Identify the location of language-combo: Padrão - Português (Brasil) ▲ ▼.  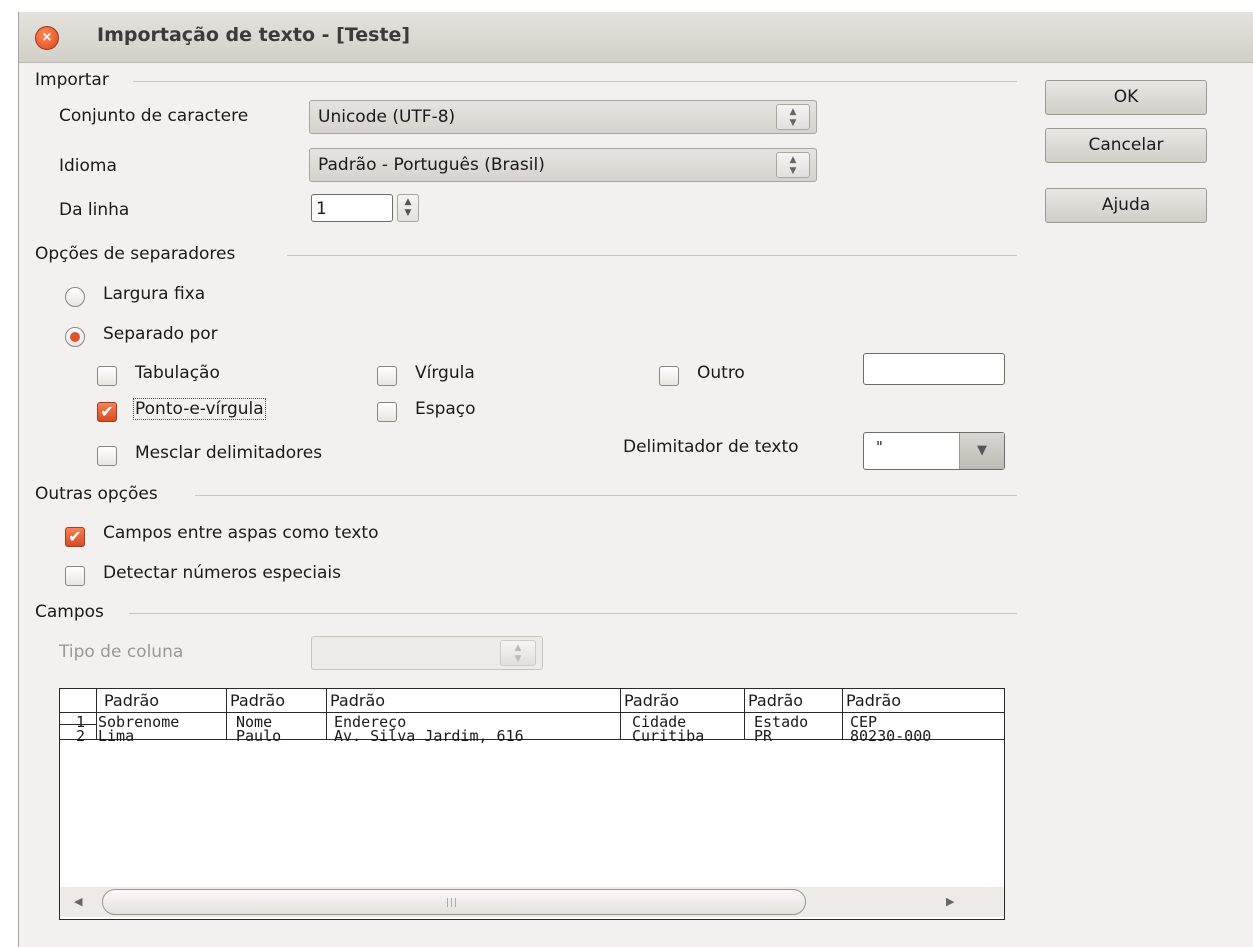
(563, 165).